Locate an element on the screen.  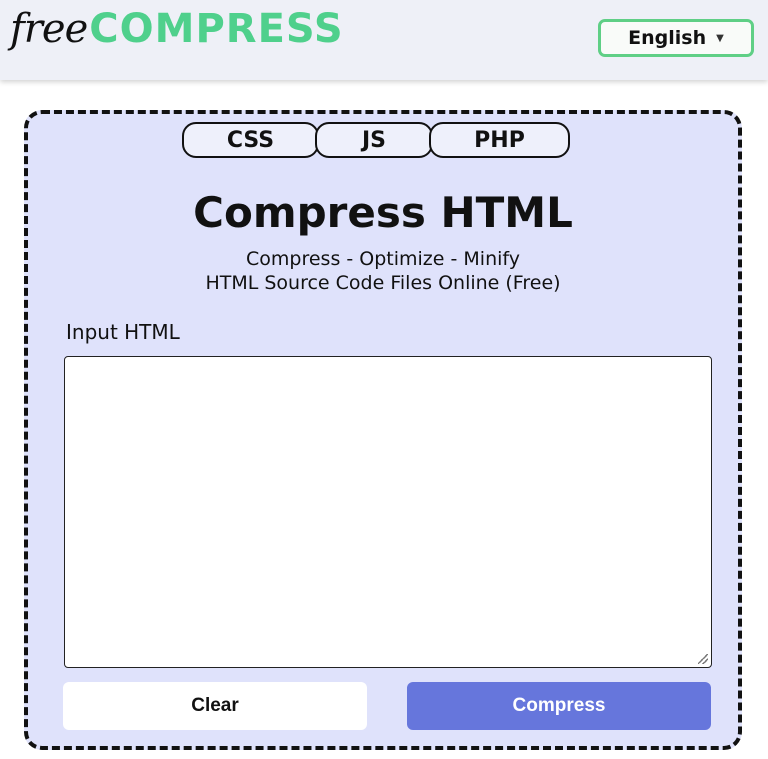
subtitle-line-1: Compress - Optimize - Minify is located at coordinates (383, 259).